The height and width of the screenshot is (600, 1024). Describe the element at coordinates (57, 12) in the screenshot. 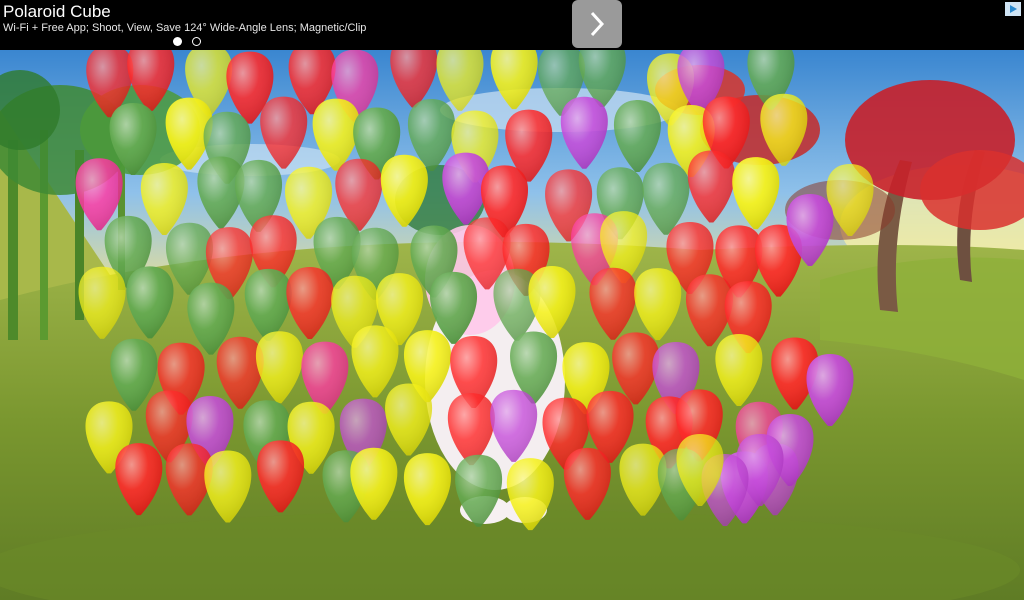

I see `ad-title: Polaroid Cube` at that location.